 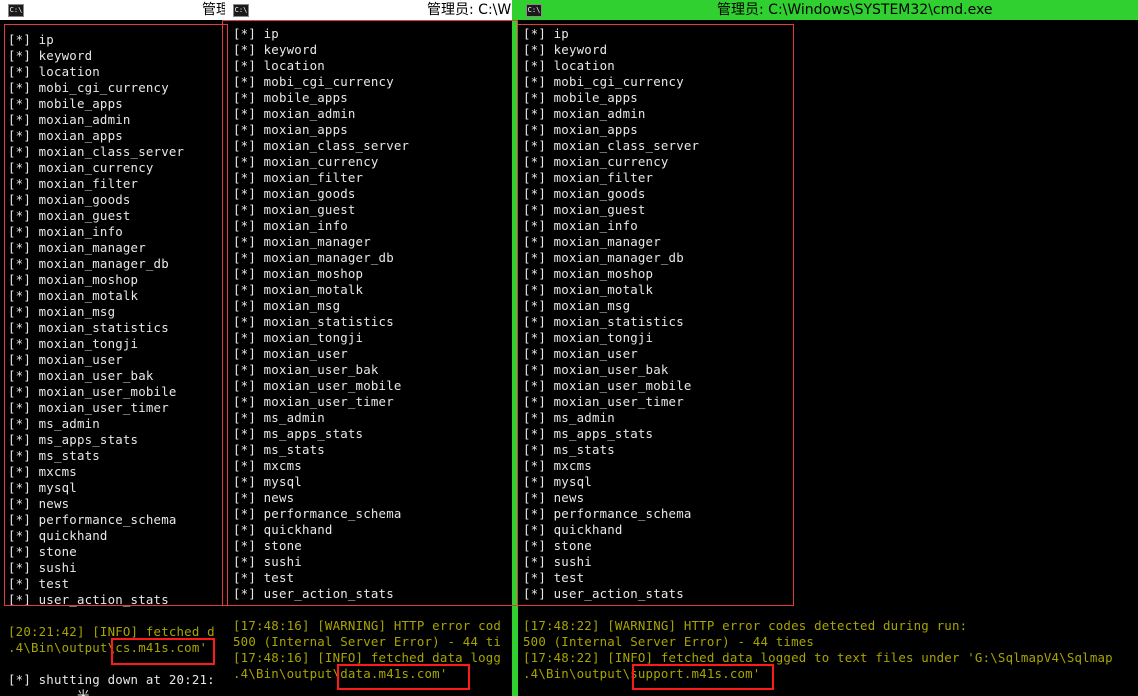 I want to click on window-titlebar: C:\ 管理员: C:\Windows\SYSTEM32\cmd.exe, so click(x=825, y=10).